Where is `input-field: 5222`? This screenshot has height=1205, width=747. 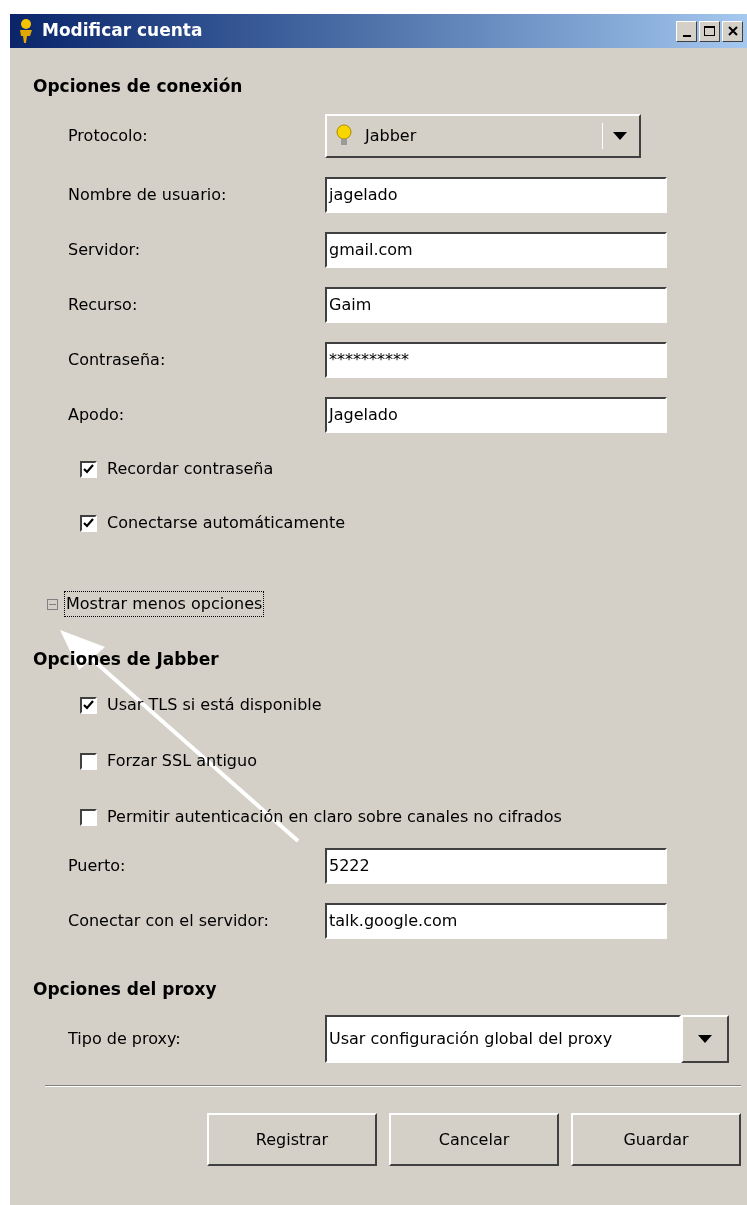
input-field: 5222 is located at coordinates (496, 866).